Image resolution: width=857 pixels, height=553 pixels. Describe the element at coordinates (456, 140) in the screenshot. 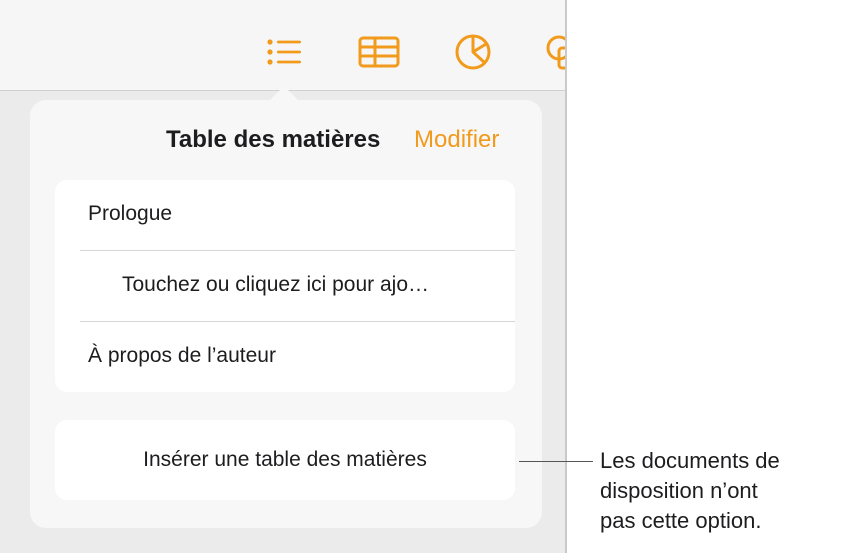

I see `edit-button: Modifier` at that location.